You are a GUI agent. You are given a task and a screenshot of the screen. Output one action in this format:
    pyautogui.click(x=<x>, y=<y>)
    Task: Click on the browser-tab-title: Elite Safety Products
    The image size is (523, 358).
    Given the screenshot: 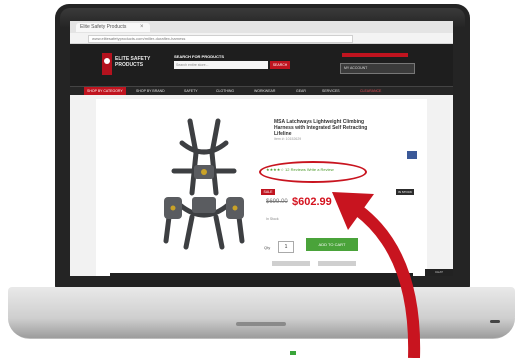 What is the action you would take?
    pyautogui.click(x=103, y=27)
    